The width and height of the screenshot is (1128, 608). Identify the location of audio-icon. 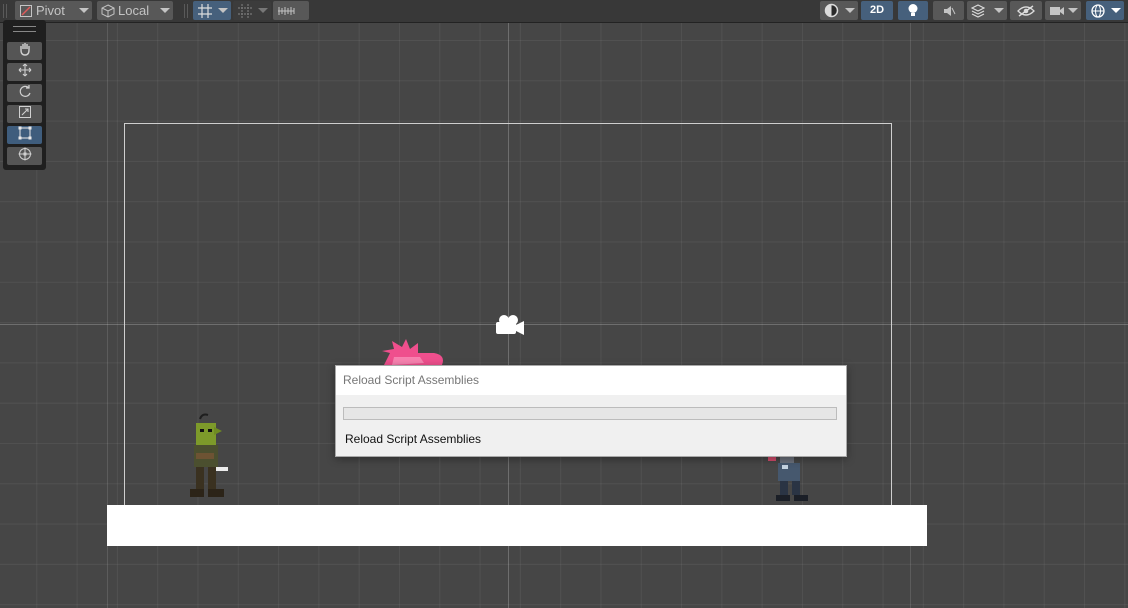
(949, 11).